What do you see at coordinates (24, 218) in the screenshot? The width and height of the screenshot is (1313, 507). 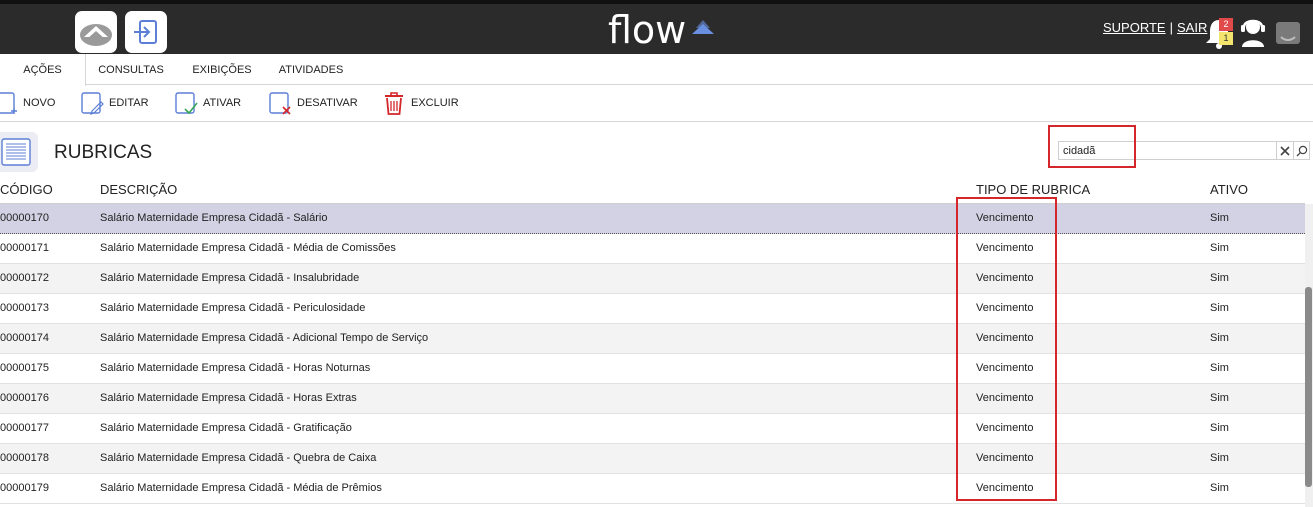 I see `cell-code: 00000170` at bounding box center [24, 218].